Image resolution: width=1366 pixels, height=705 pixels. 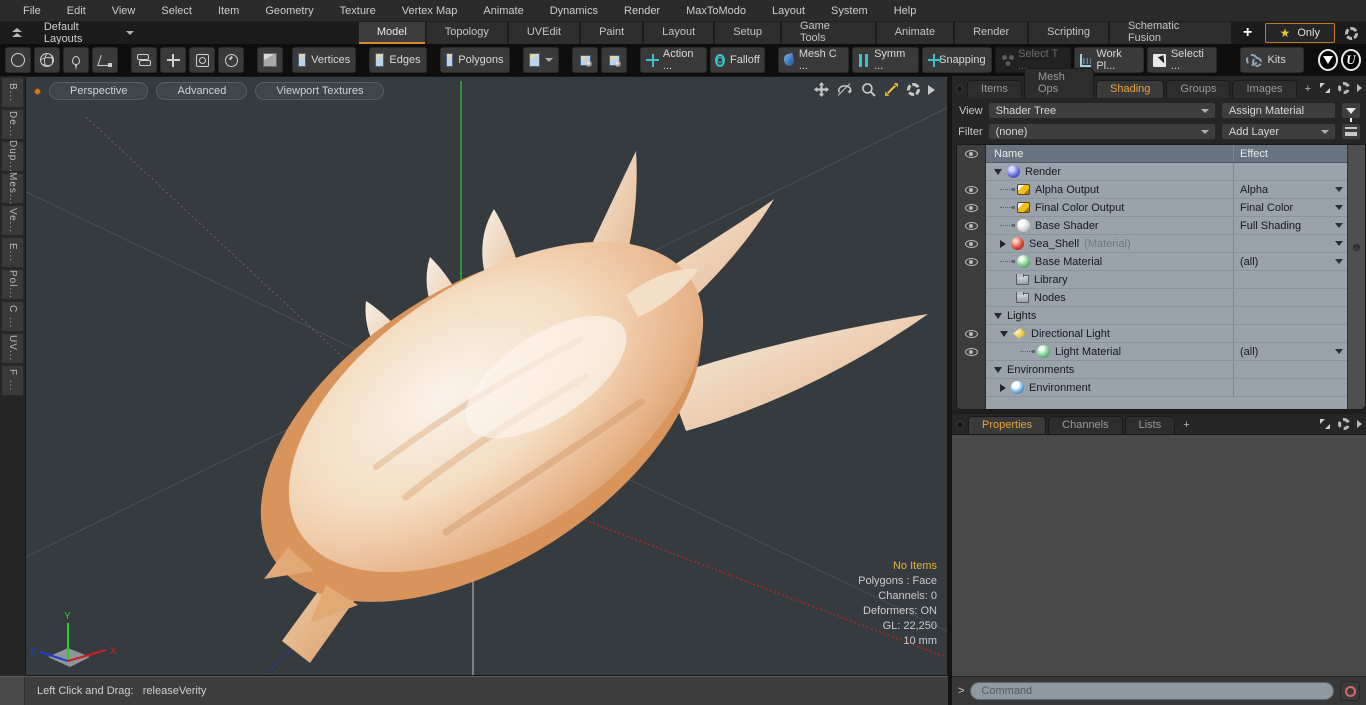 I want to click on zoom-view-icon, so click(x=868, y=89).